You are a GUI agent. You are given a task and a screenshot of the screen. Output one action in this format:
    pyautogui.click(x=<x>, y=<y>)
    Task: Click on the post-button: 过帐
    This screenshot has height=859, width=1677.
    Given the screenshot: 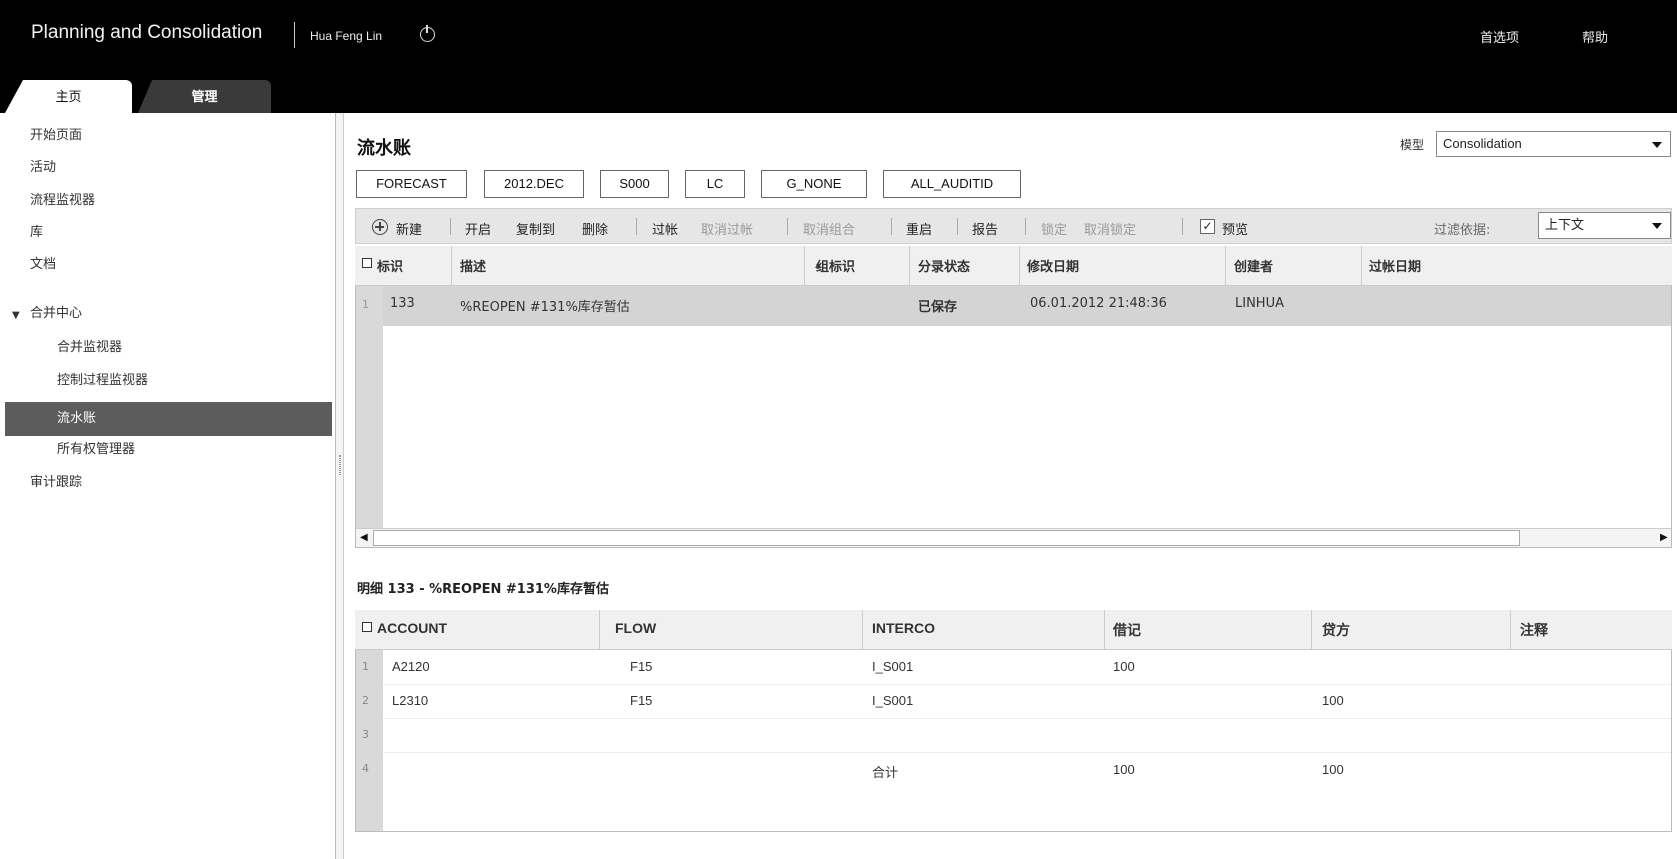 What is the action you would take?
    pyautogui.click(x=665, y=228)
    